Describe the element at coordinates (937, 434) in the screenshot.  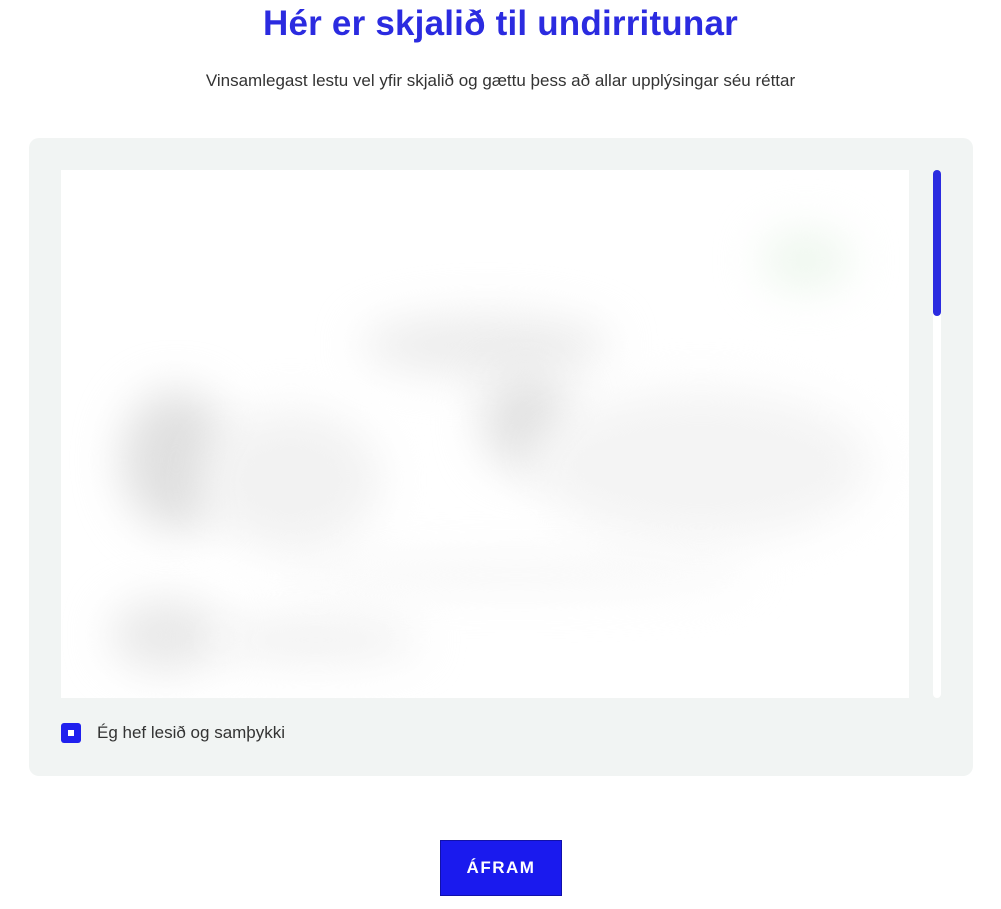
I see `document-scrollbar` at that location.